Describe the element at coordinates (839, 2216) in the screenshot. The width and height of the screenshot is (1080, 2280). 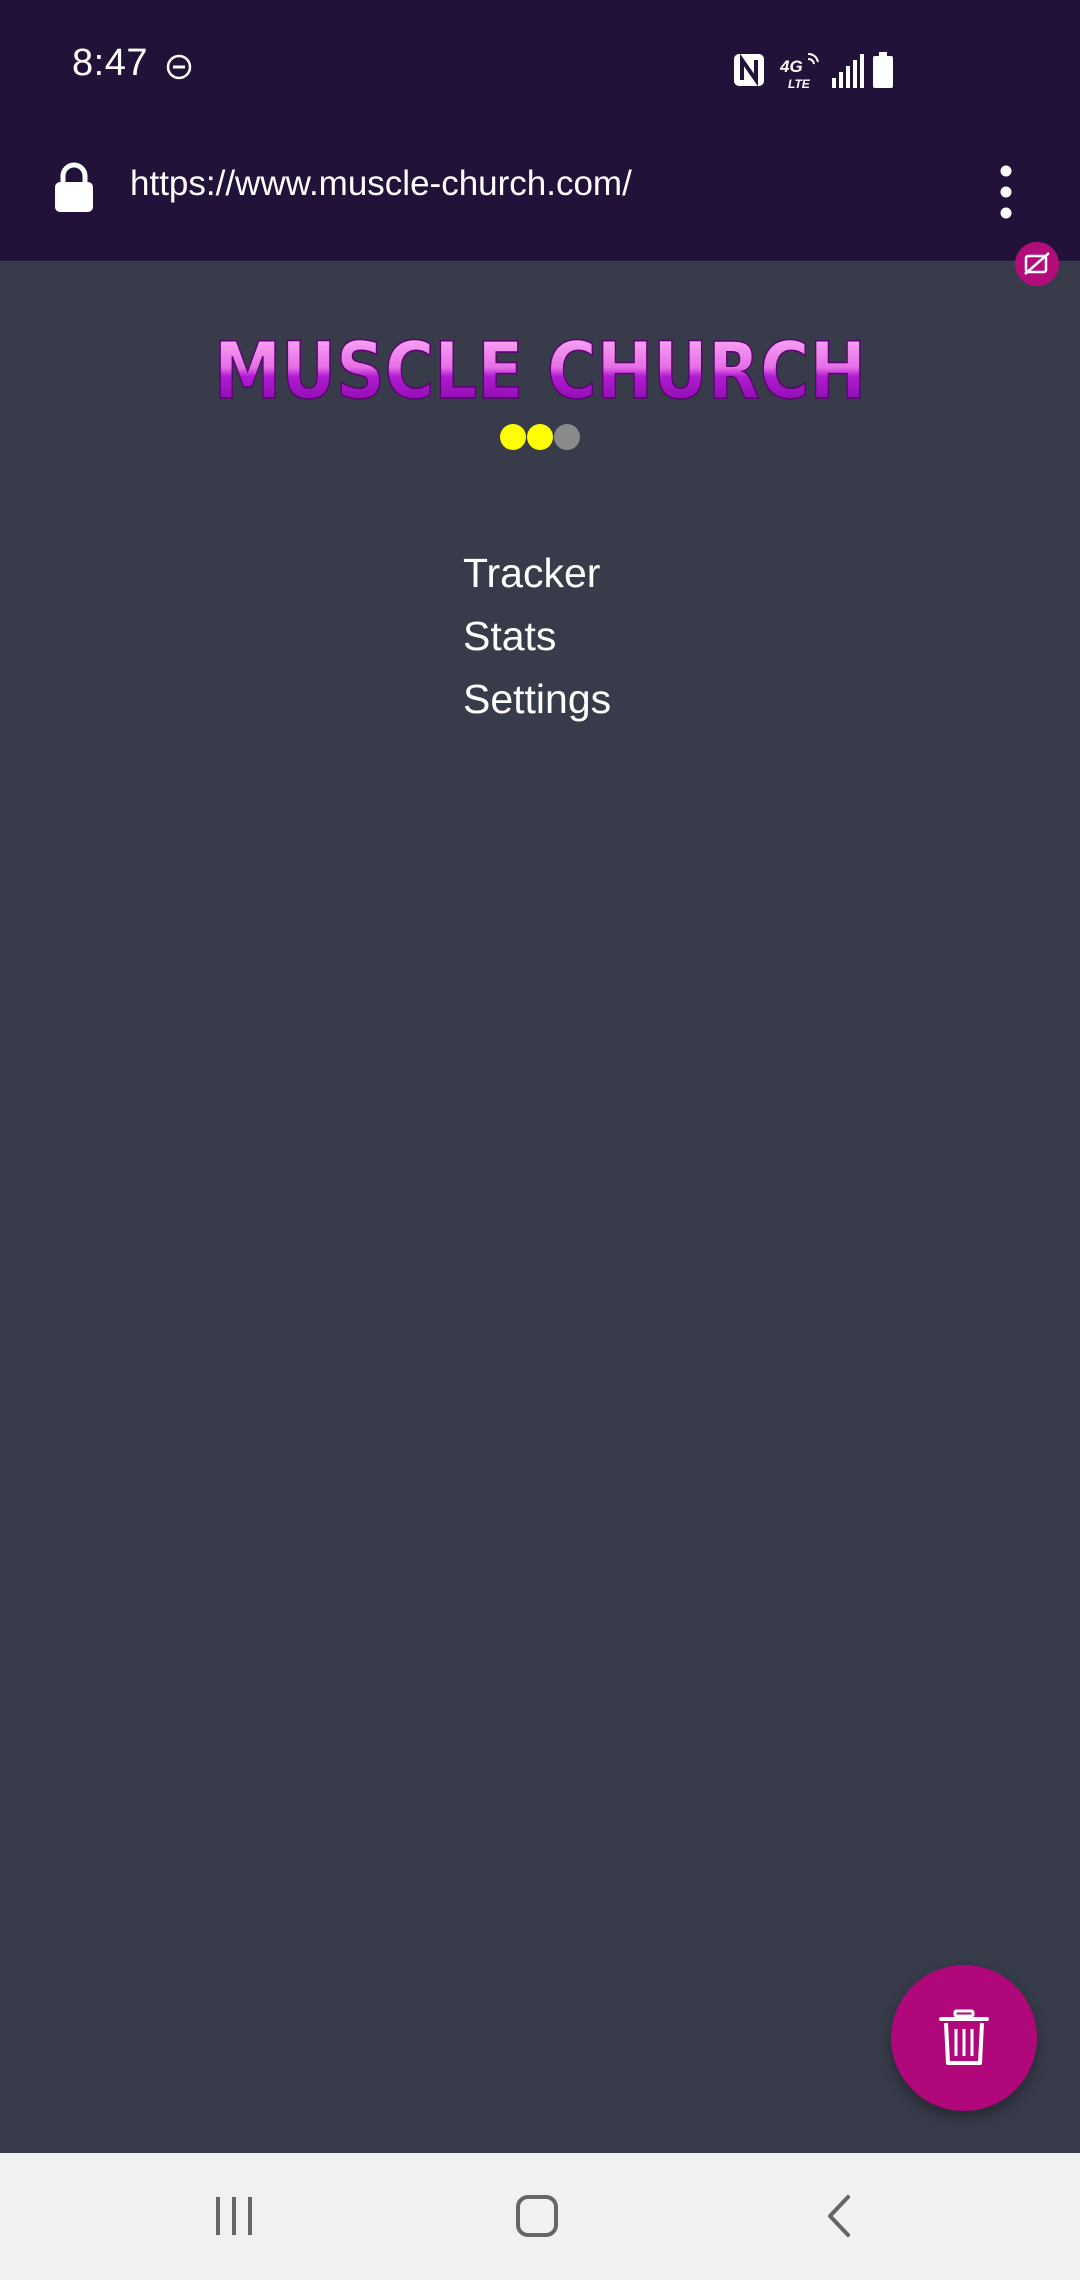
I see `back-icon` at that location.